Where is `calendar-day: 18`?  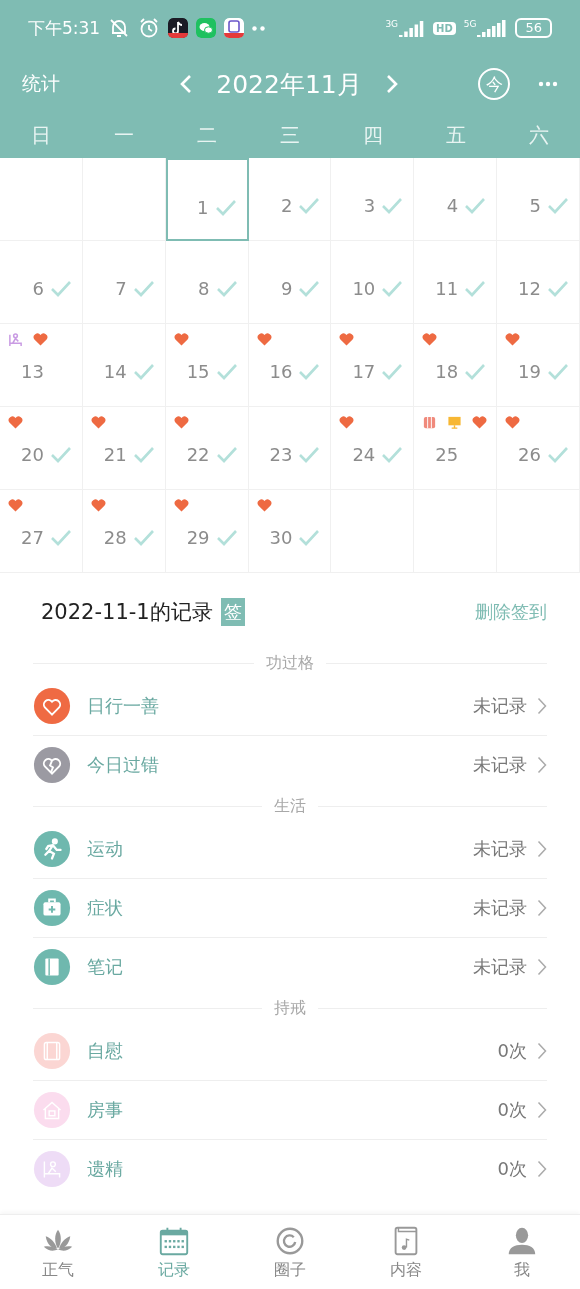
calendar-day: 18 is located at coordinates (456, 365).